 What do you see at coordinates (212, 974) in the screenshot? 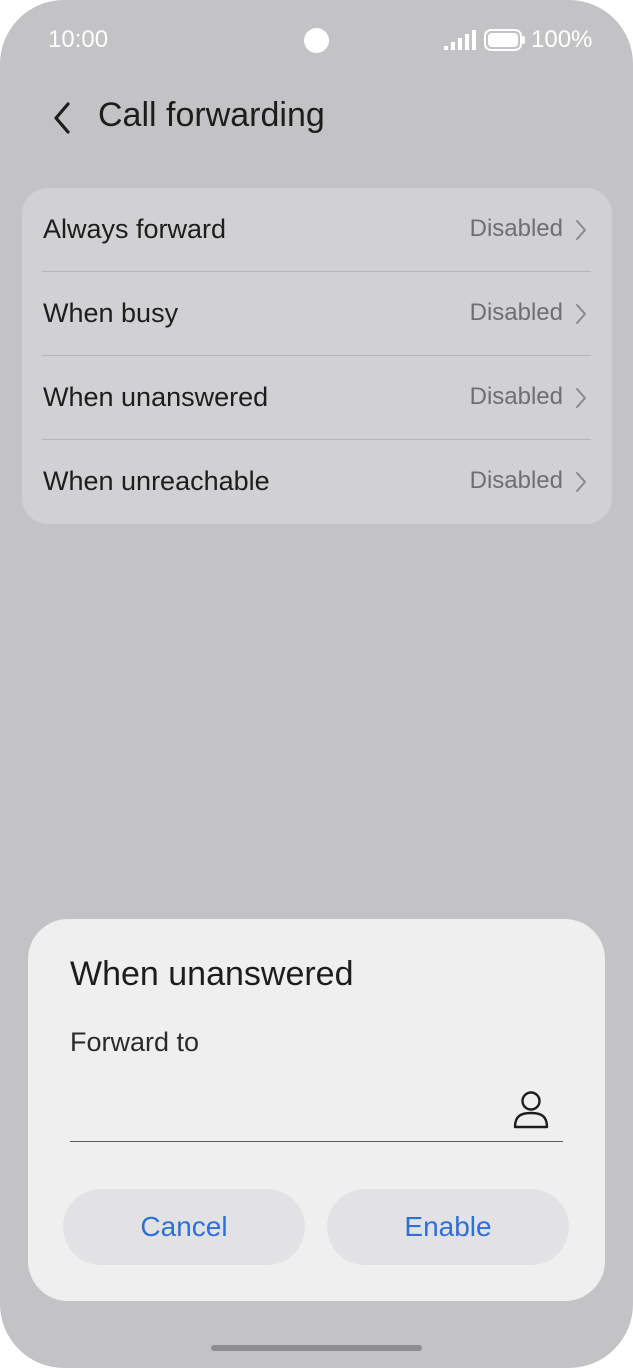
I see `dialog-title: When unanswered` at bounding box center [212, 974].